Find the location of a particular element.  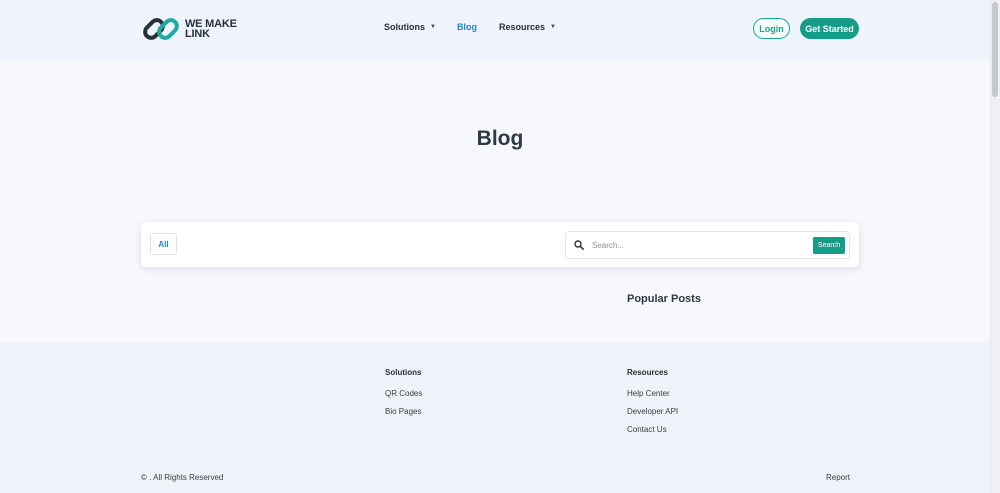

nav-blog-label: Blog is located at coordinates (466, 27).